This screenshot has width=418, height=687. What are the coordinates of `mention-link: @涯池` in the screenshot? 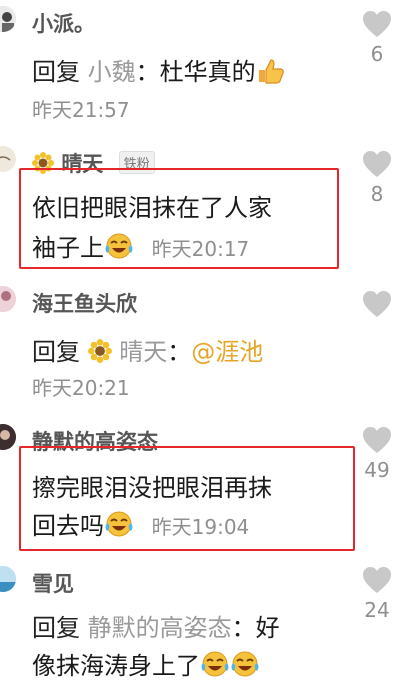 It's located at (227, 352).